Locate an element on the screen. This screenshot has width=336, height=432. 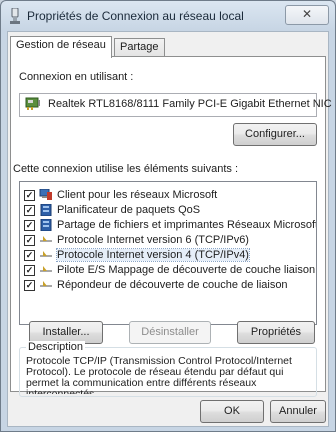
cancel-button: Annuler is located at coordinates (298, 411).